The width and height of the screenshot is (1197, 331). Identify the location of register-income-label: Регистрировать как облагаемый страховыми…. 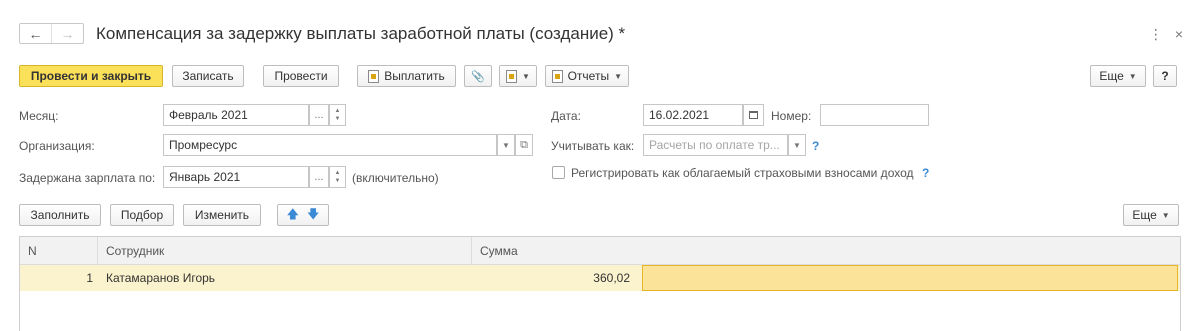
(742, 173).